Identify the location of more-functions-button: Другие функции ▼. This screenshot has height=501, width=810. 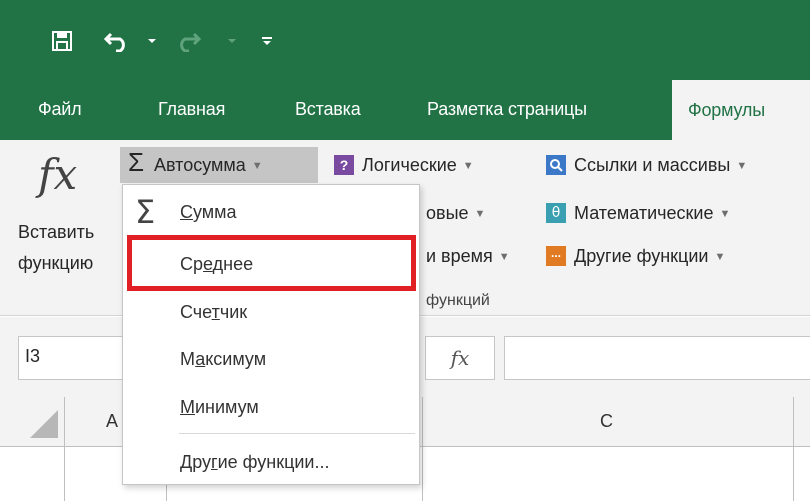
(649, 256).